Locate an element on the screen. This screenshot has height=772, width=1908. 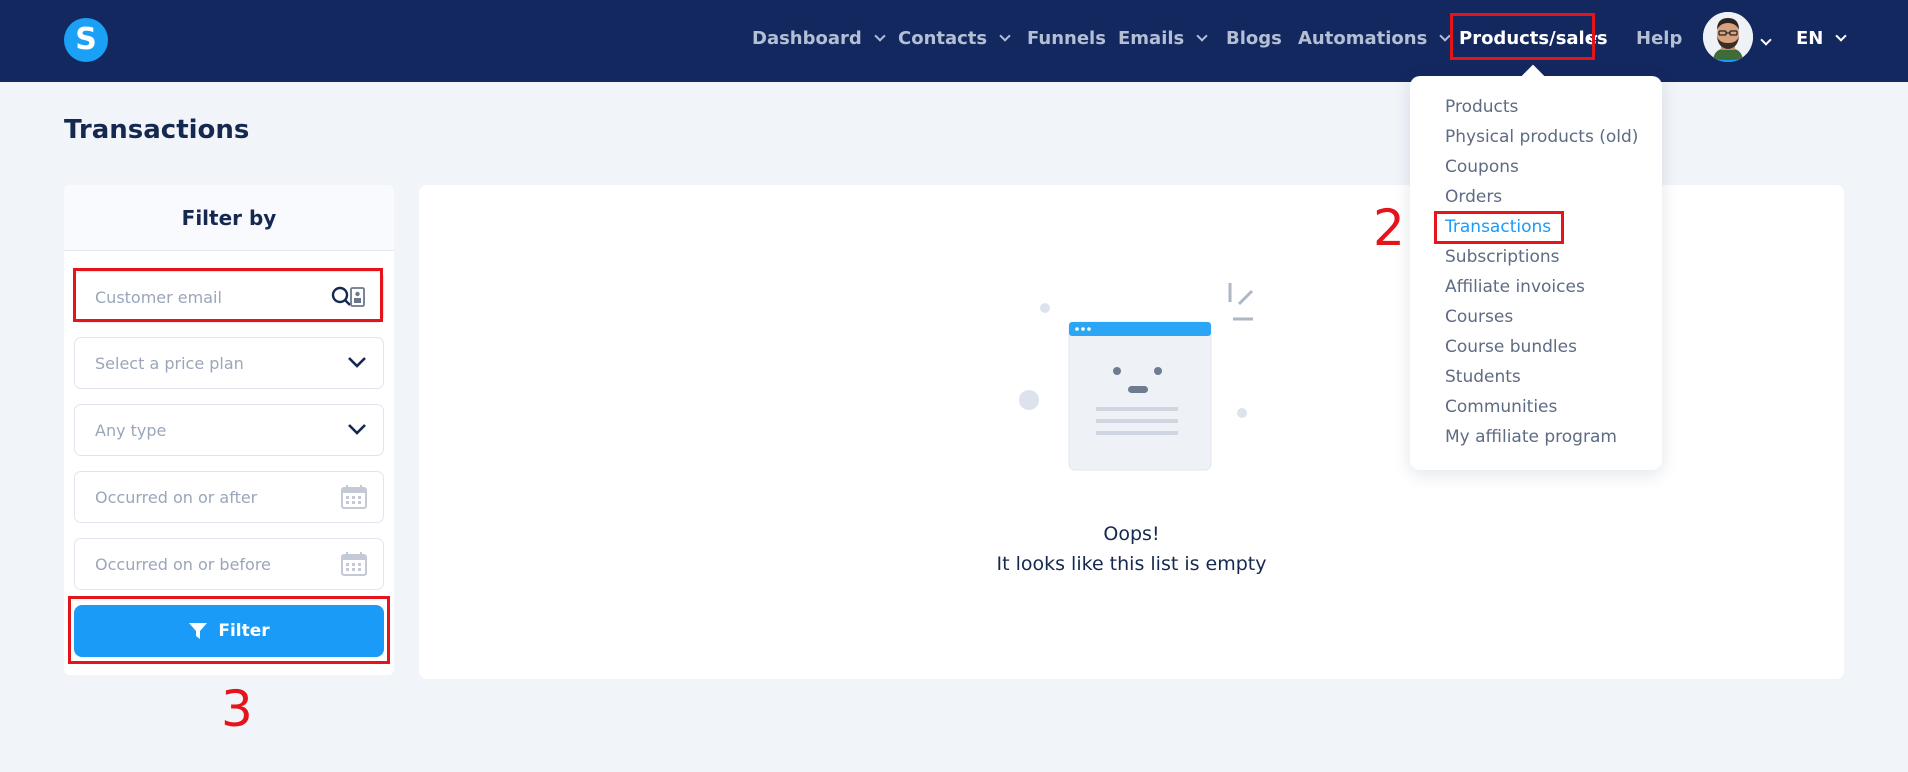
nav-funnels-label: Funnels is located at coordinates (1066, 38).